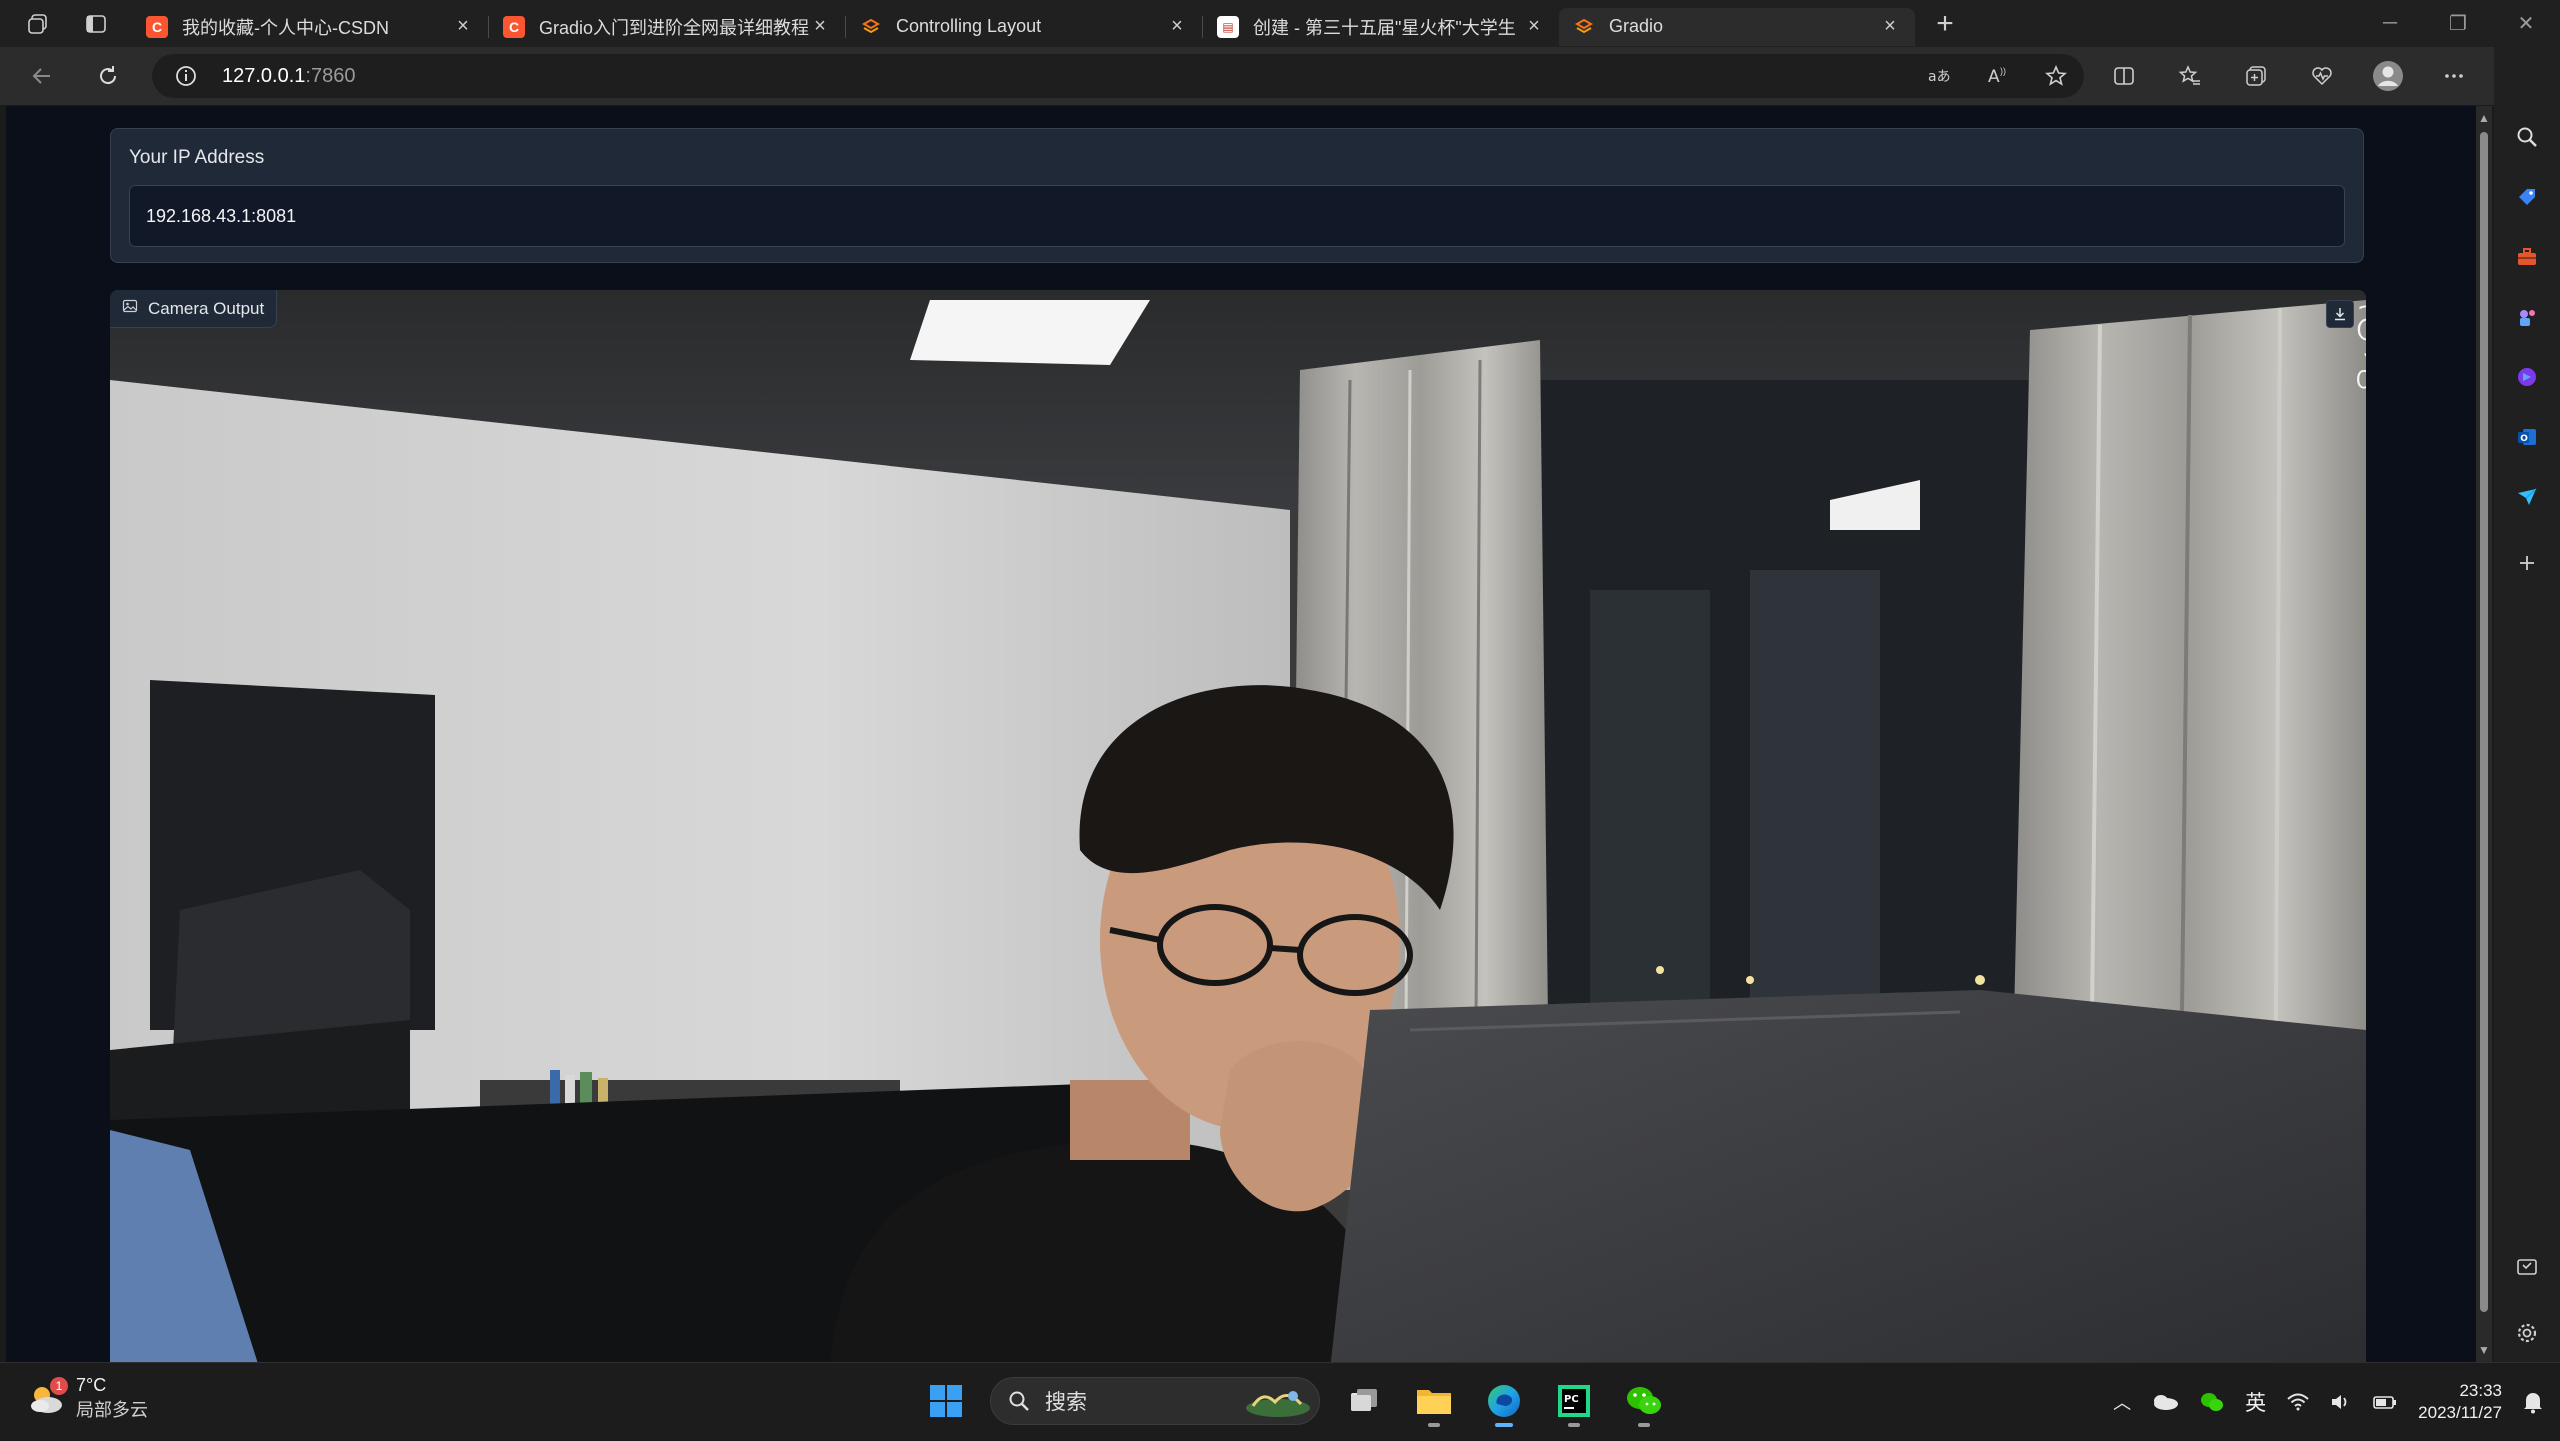 Image resolution: width=2560 pixels, height=1441 pixels. I want to click on browser-essentials-icon, so click(2322, 76).